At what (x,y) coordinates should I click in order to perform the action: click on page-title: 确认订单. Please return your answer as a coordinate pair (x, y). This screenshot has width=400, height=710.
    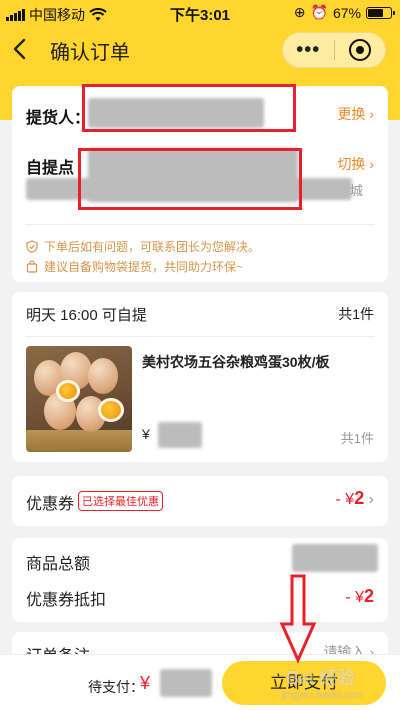
    Looking at the image, I should click on (90, 53).